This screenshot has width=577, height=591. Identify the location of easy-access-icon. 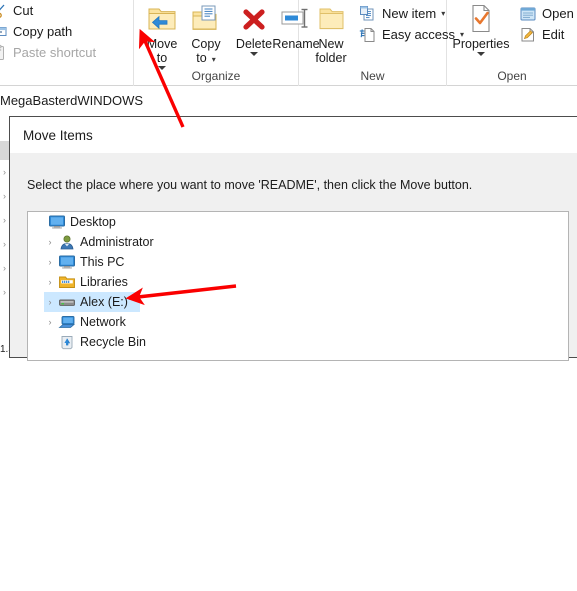
(368, 34).